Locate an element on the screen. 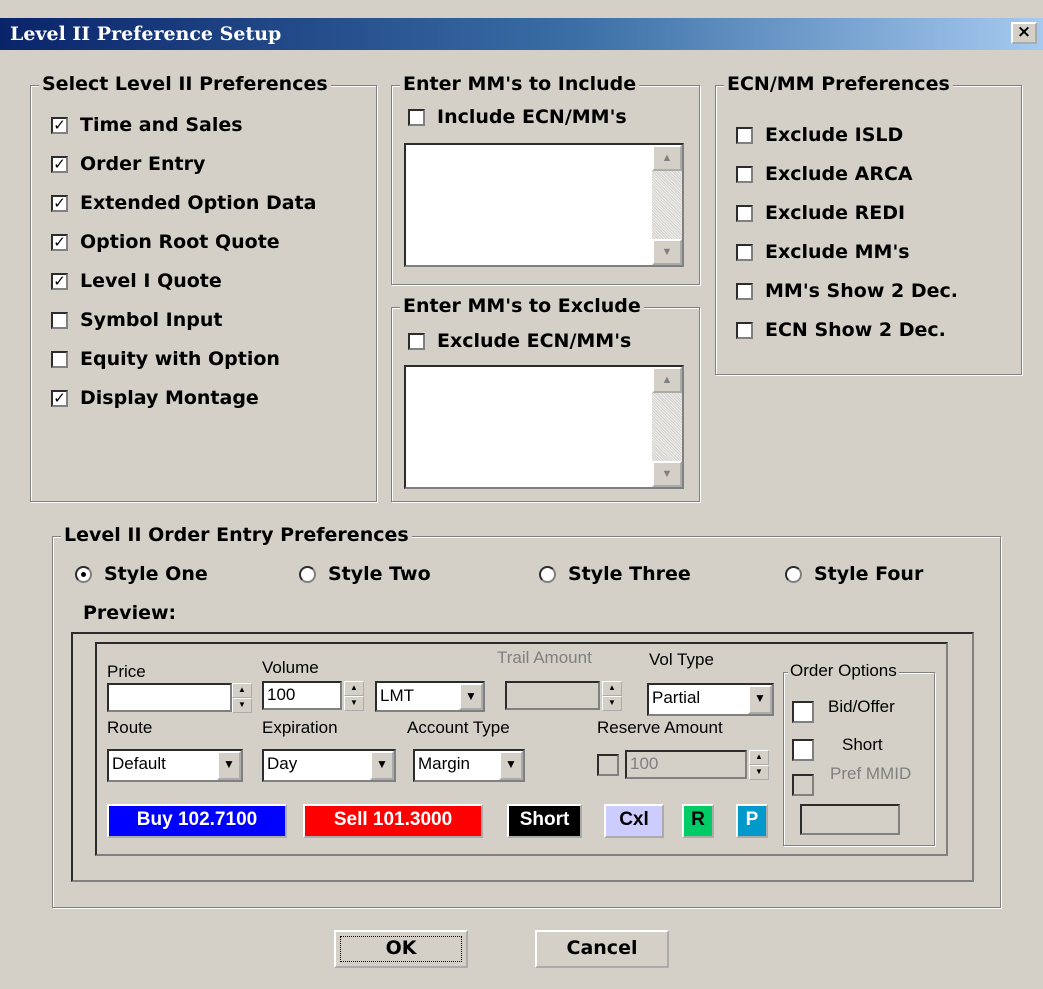  p-button: P is located at coordinates (752, 821).